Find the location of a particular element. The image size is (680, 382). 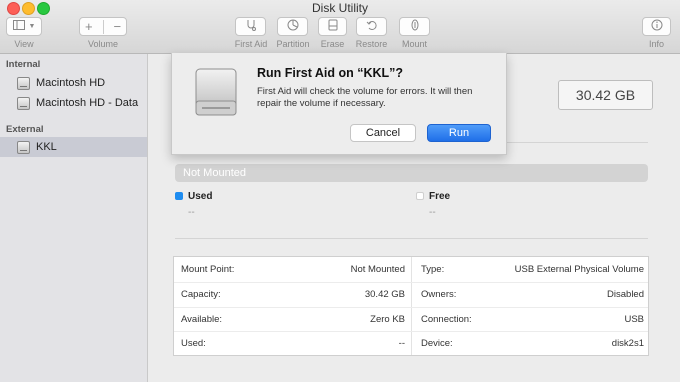

used-label: Used is located at coordinates (200, 196).